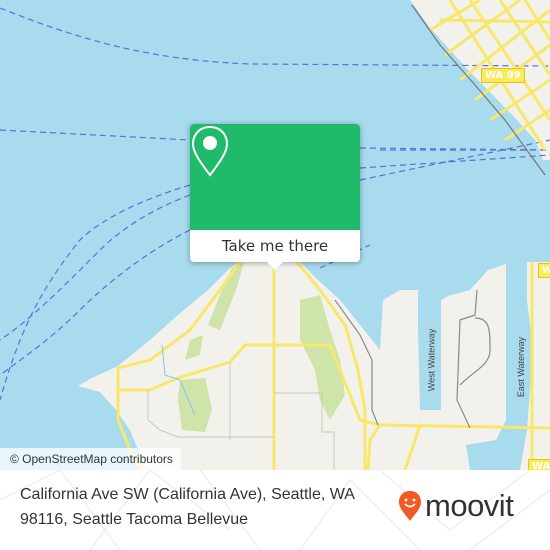  Describe the element at coordinates (210, 151) in the screenshot. I see `map-pin-icon` at that location.